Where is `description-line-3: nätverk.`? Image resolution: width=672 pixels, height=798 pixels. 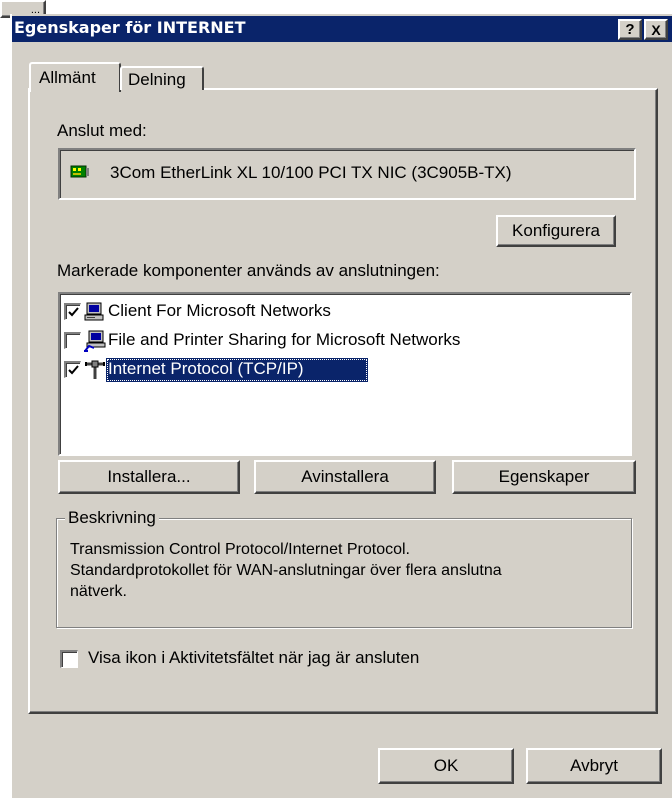 description-line-3: nätverk. is located at coordinates (98, 591).